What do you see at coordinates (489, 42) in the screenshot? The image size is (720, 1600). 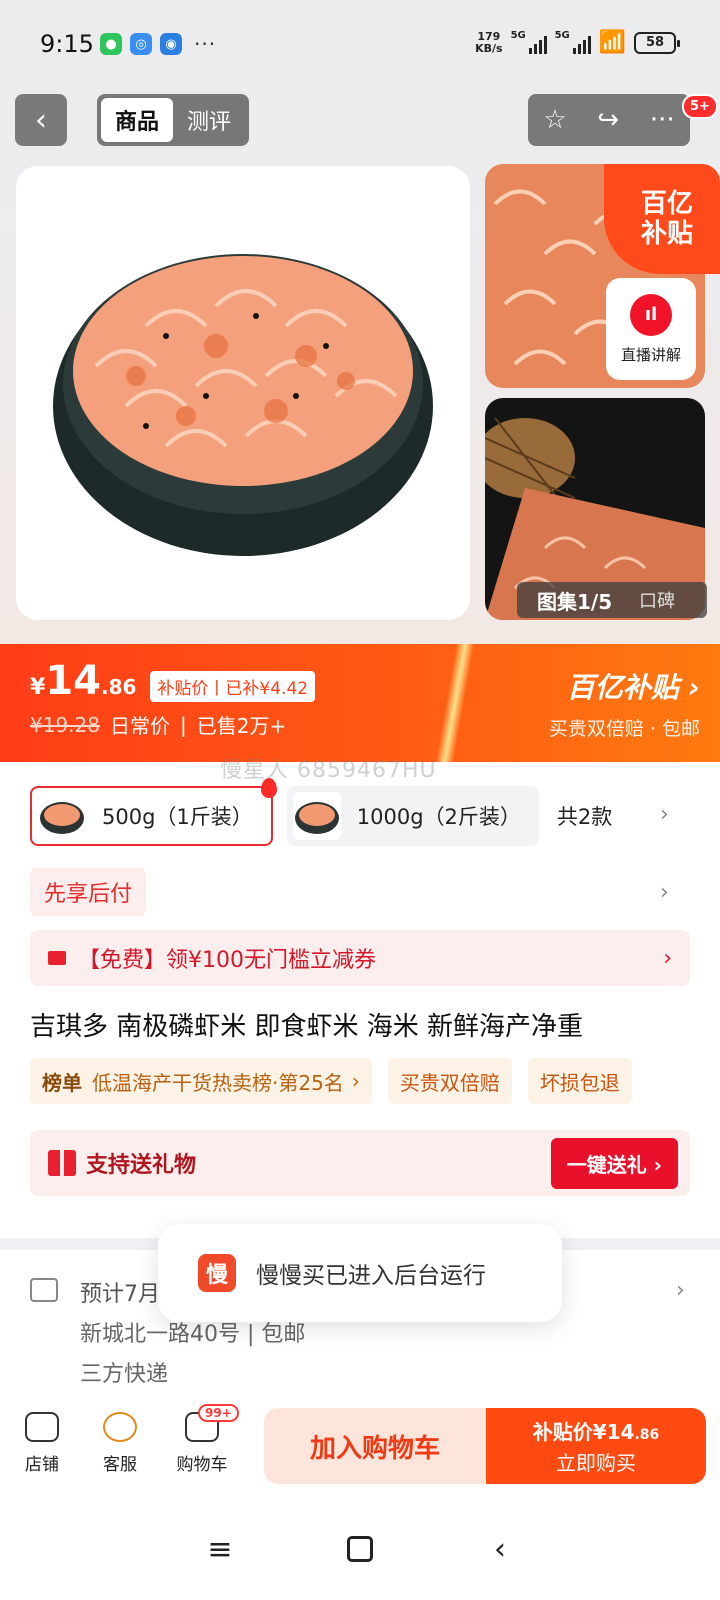 I see `network-speed: 179 KB/s` at bounding box center [489, 42].